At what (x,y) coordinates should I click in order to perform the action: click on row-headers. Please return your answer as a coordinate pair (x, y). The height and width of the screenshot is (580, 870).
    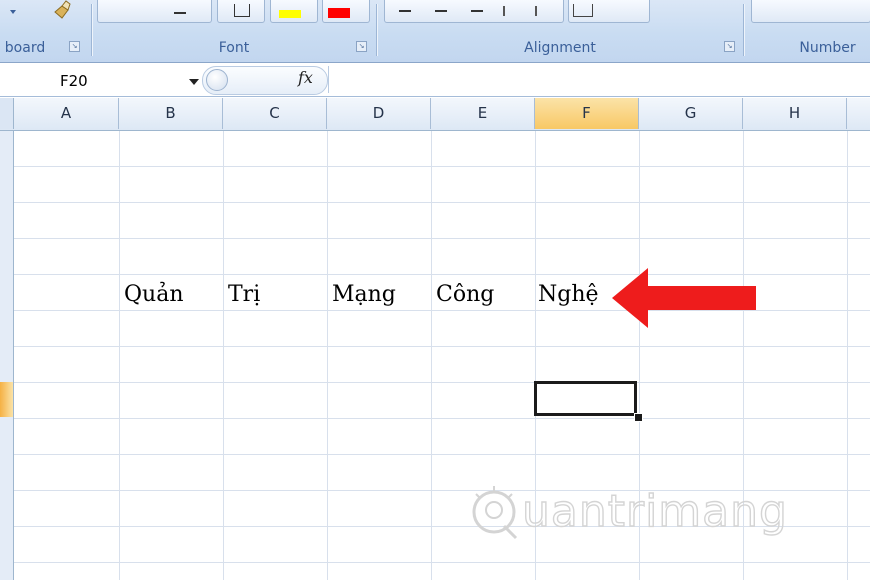
    Looking at the image, I should click on (7, 355).